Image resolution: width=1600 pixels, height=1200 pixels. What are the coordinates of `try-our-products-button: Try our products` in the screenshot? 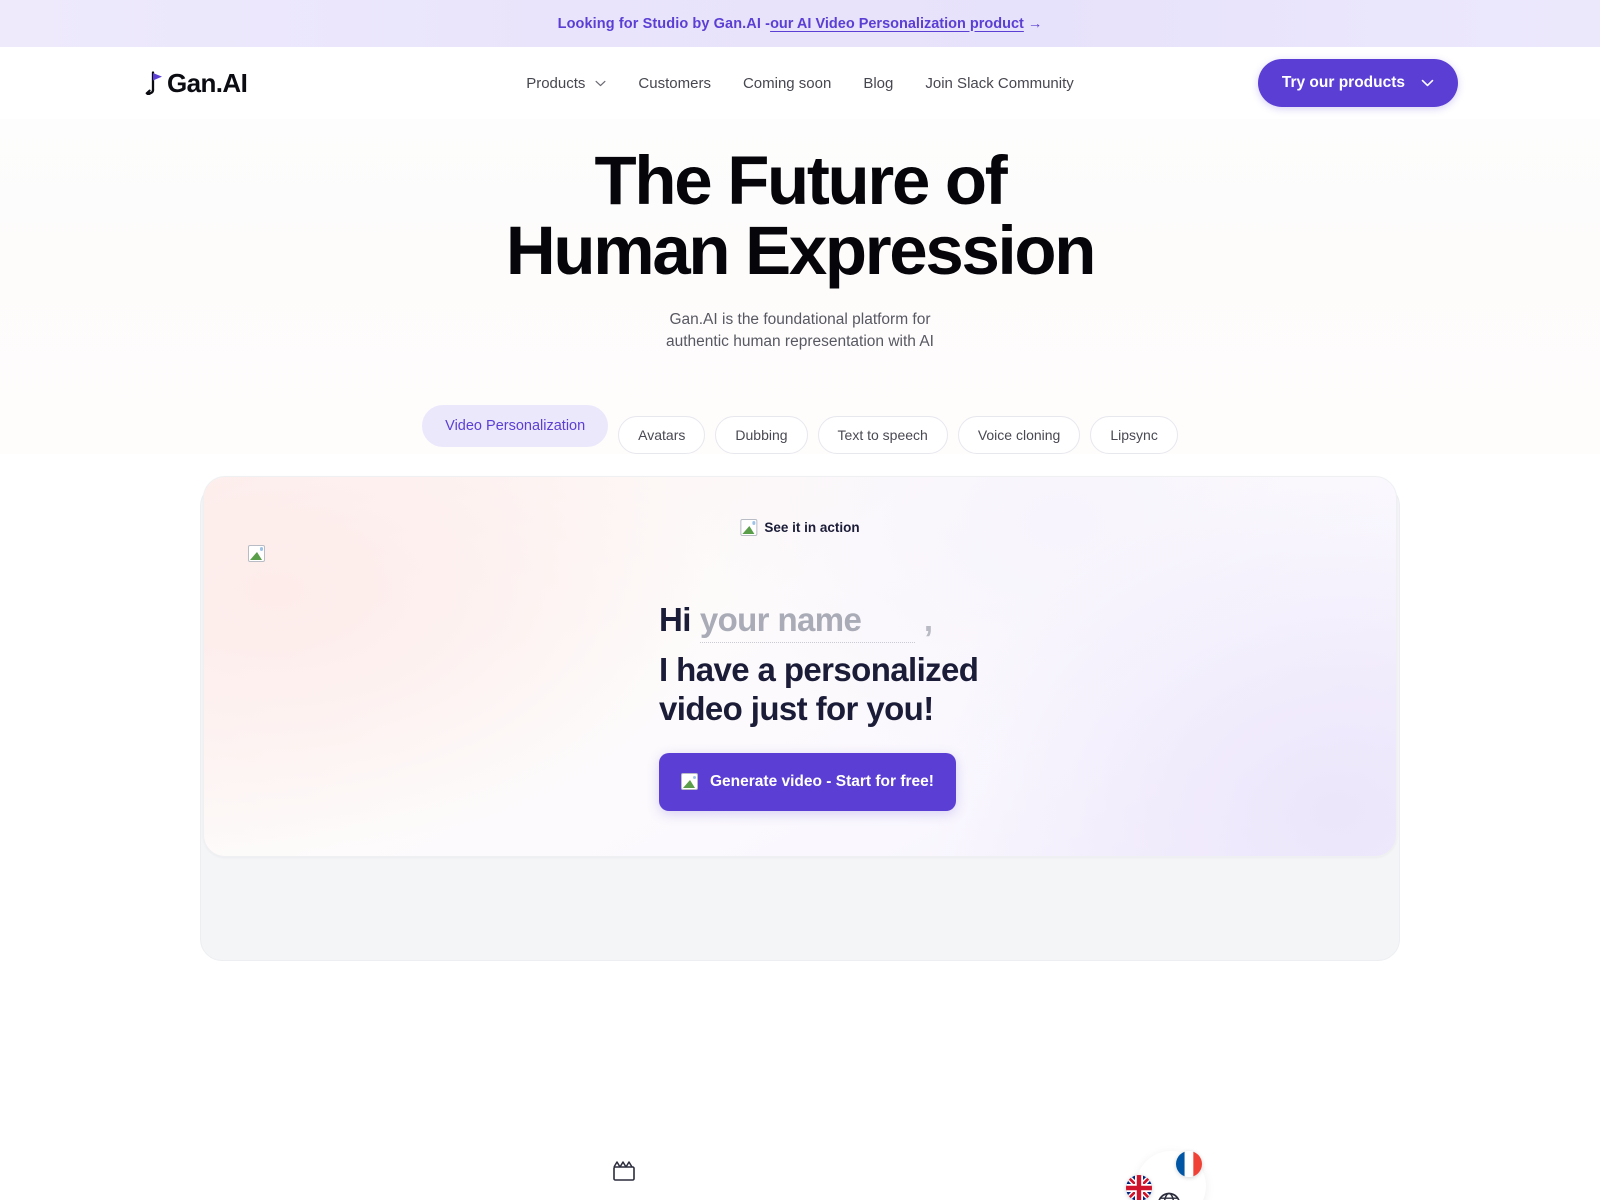 It's located at (1357, 83).